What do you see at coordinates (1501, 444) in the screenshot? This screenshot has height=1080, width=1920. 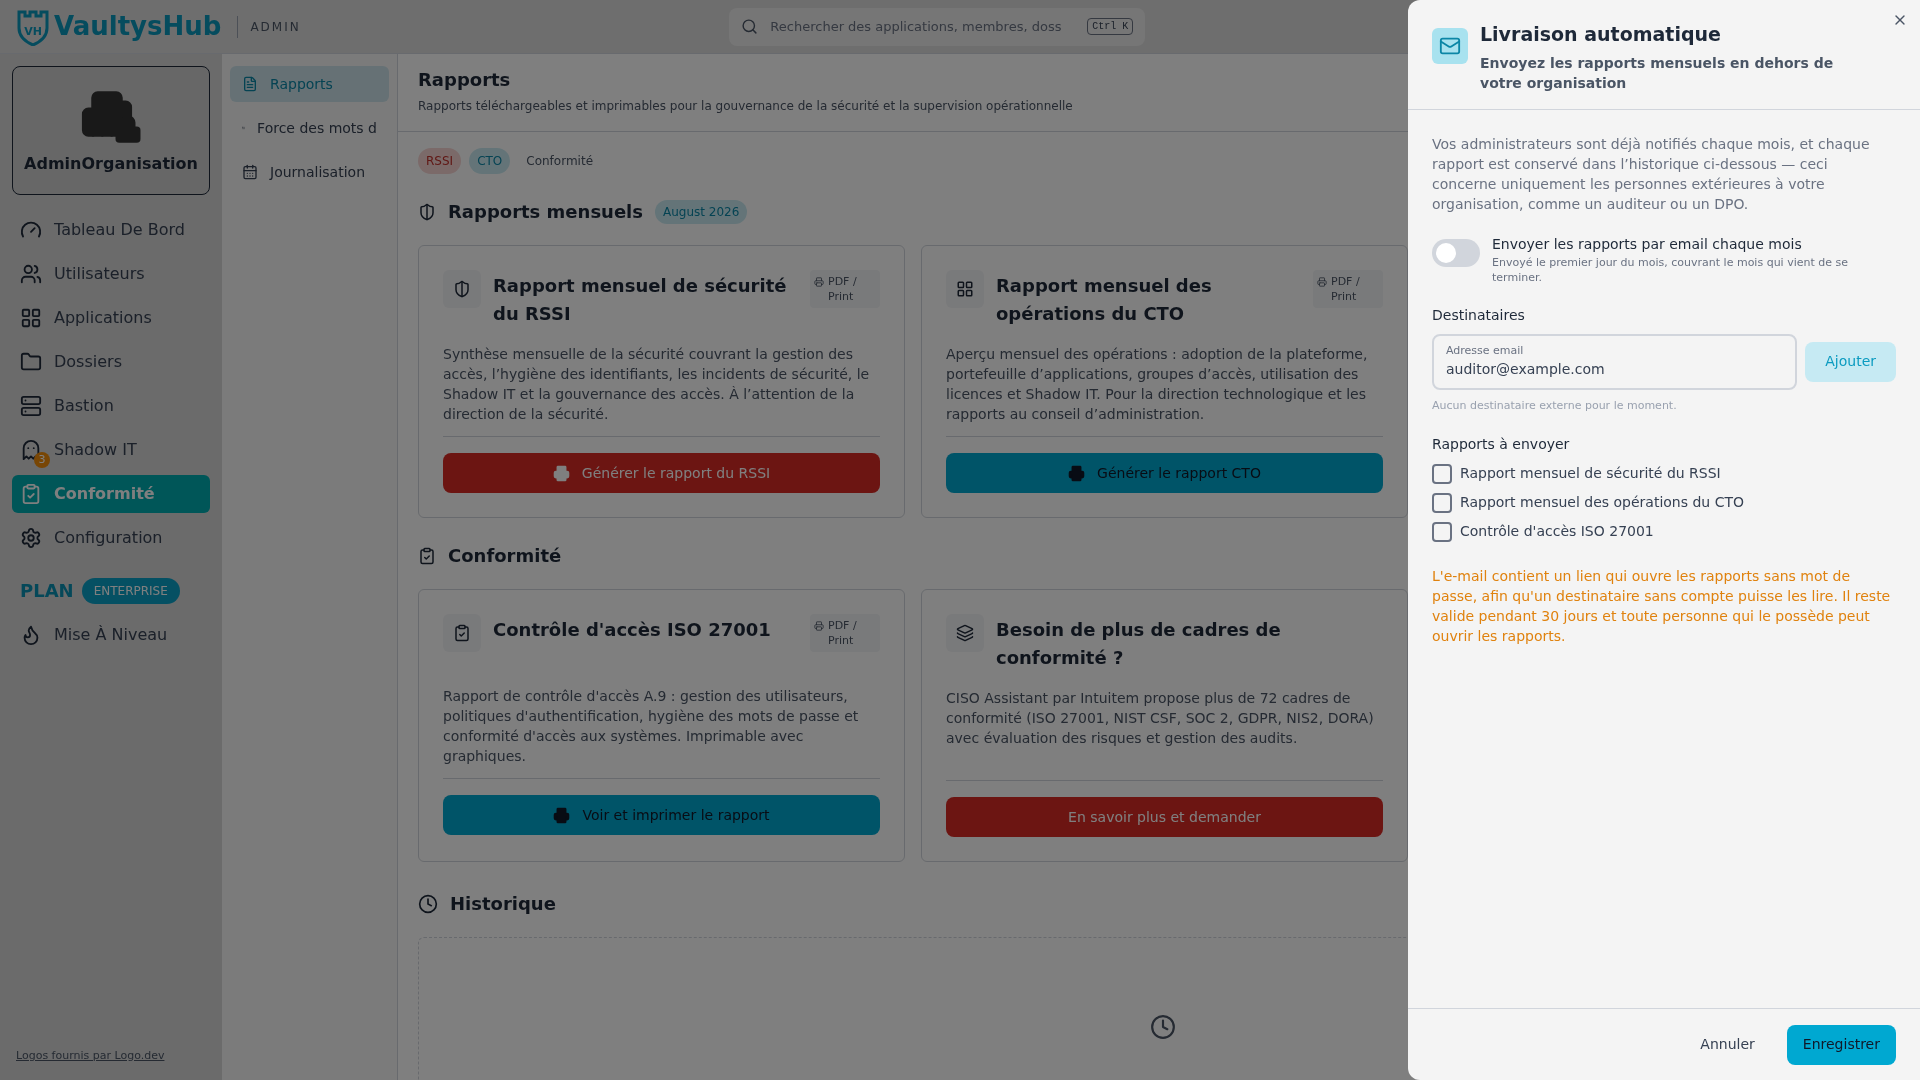 I see `reports-title: Rapports à envoyer` at bounding box center [1501, 444].